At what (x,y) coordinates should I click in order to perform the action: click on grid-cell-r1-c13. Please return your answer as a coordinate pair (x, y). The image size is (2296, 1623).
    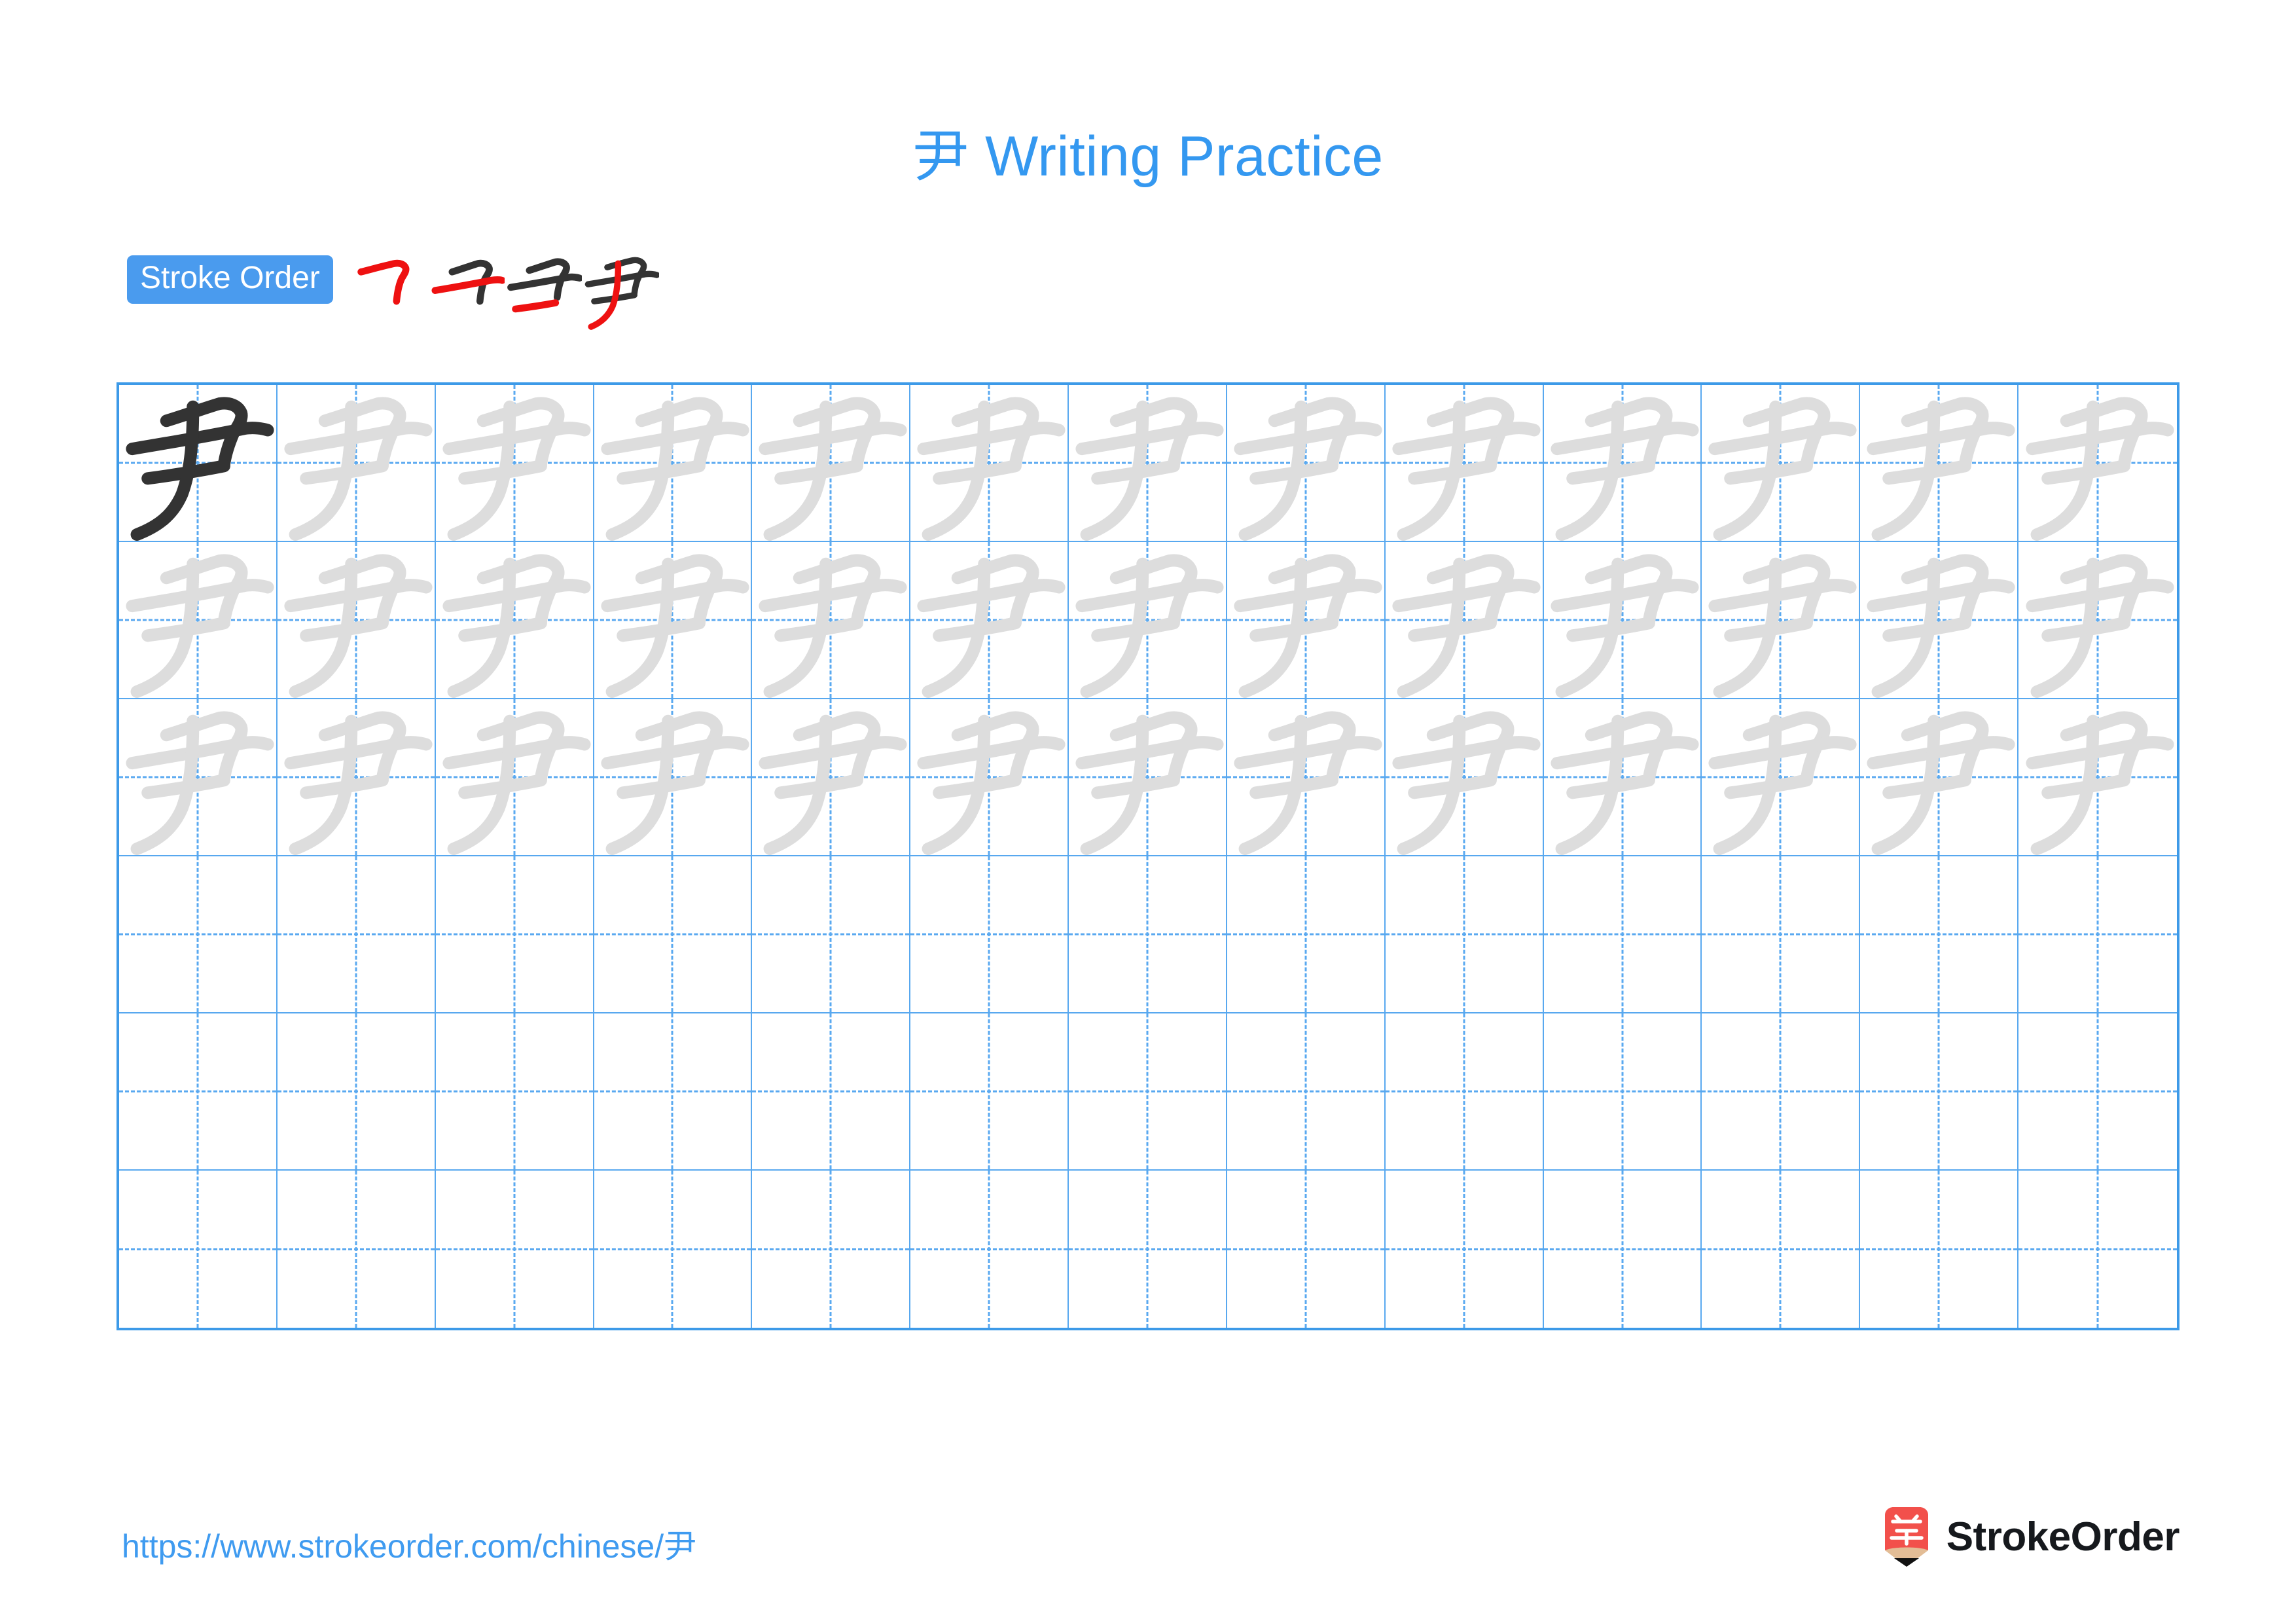
    Looking at the image, I should click on (2097, 463).